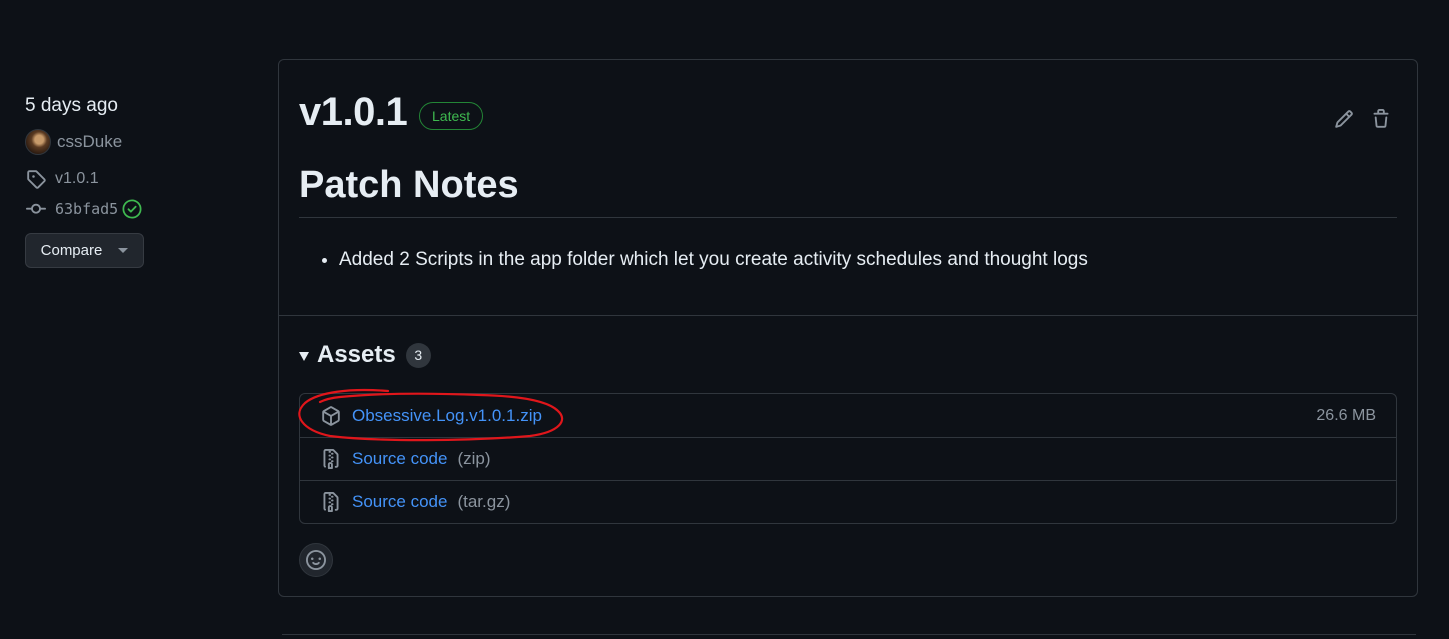 Image resolution: width=1449 pixels, height=639 pixels. What do you see at coordinates (36, 209) in the screenshot?
I see `commit-icon` at bounding box center [36, 209].